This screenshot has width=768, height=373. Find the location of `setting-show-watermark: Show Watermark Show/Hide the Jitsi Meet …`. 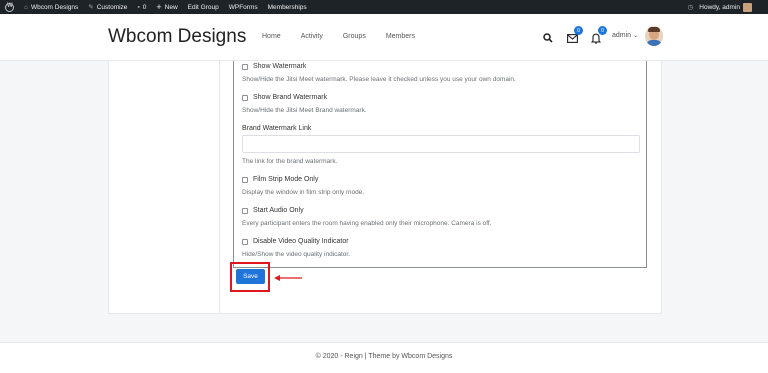

setting-show-watermark: Show Watermark Show/Hide the Jitsi Meet … is located at coordinates (442, 73).